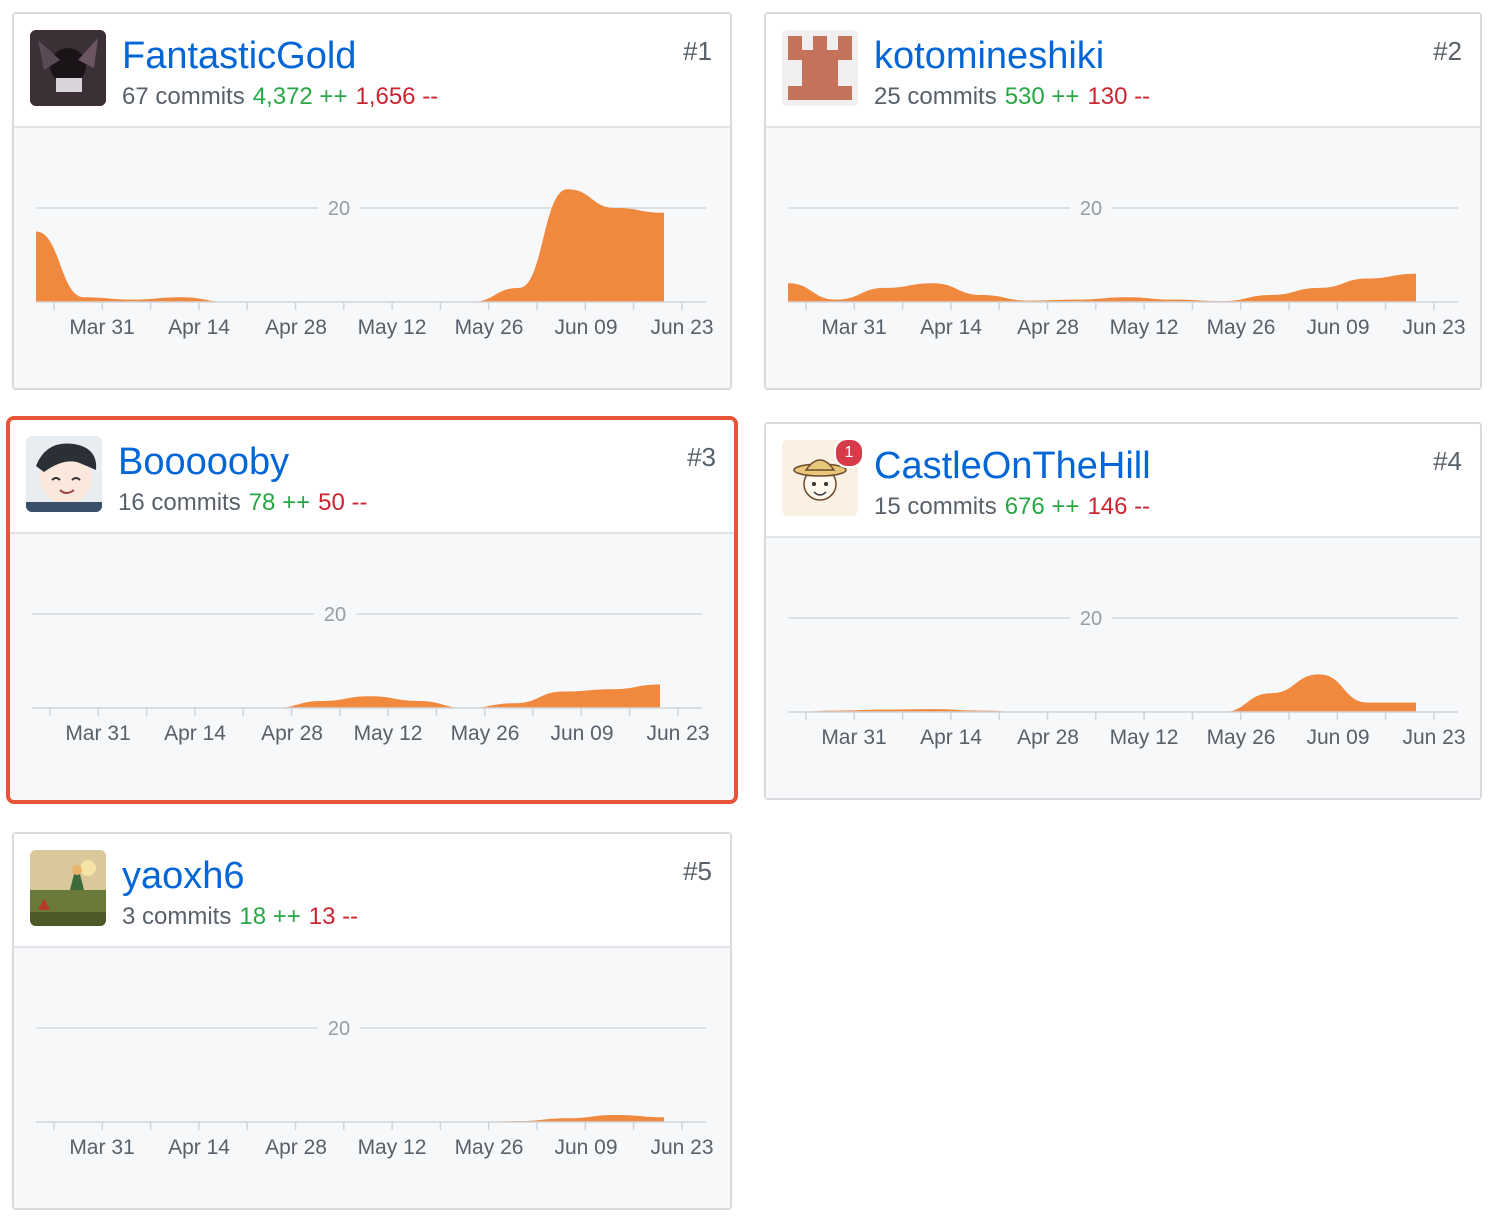  Describe the element at coordinates (1123, 71) in the screenshot. I see `card-header: kotomineshiki 25 commits 530 ++ 130 -- #2` at that location.